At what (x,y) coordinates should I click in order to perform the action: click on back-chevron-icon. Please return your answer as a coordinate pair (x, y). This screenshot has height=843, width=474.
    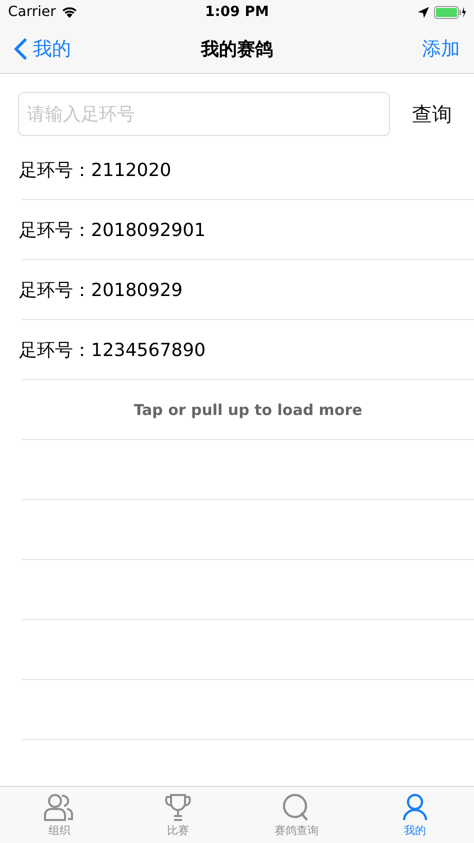
    Looking at the image, I should click on (20, 49).